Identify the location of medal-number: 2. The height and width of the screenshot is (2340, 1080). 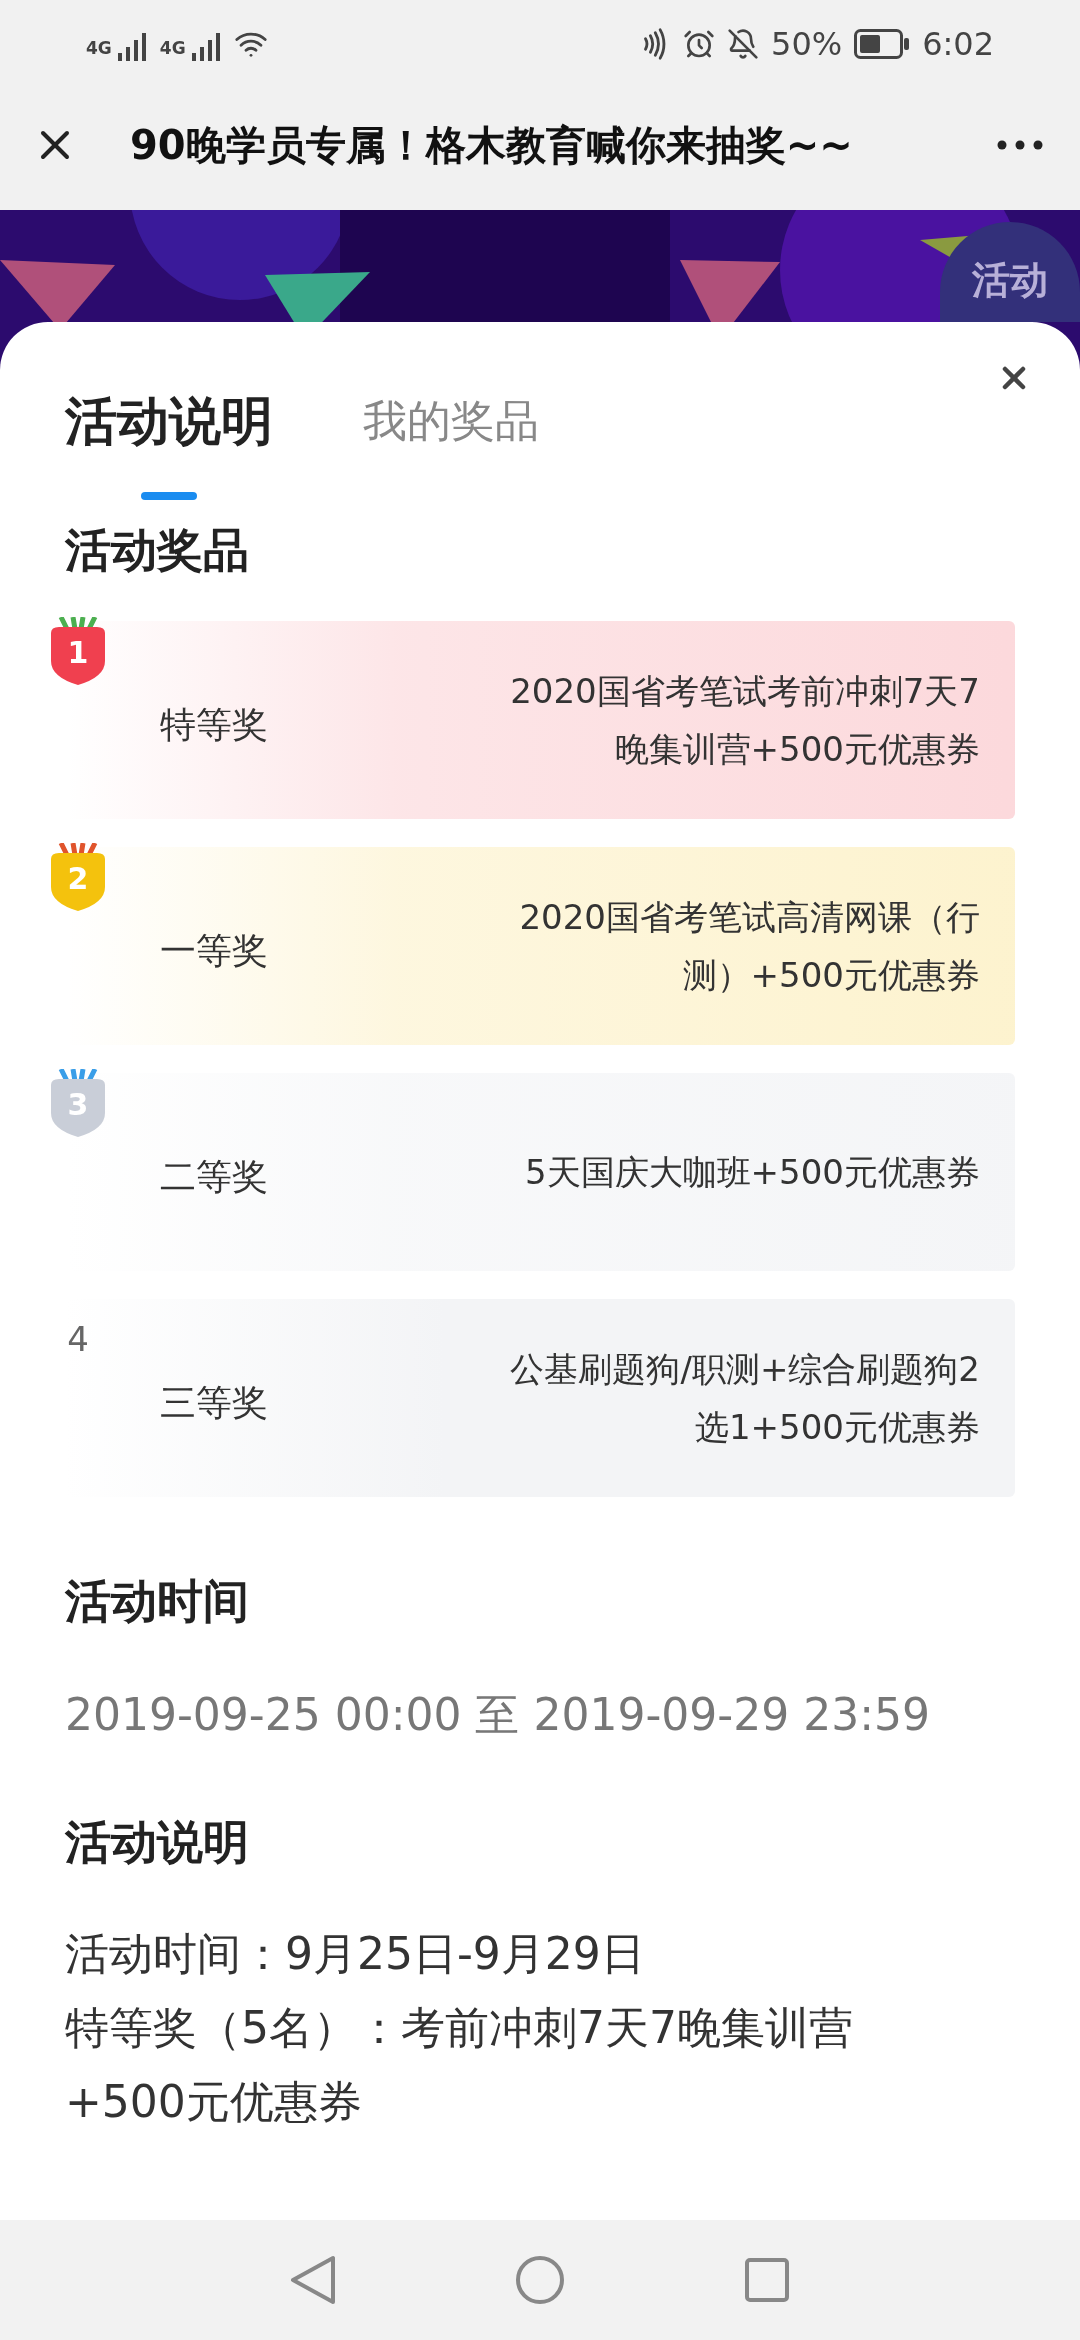
(78, 879).